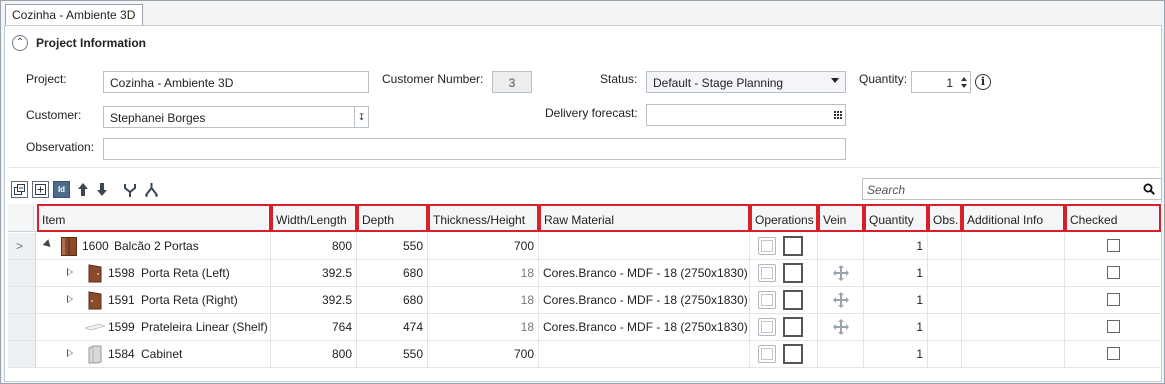 The image size is (1165, 384). Describe the element at coordinates (314, 300) in the screenshot. I see `width-cell: 392.5` at that location.